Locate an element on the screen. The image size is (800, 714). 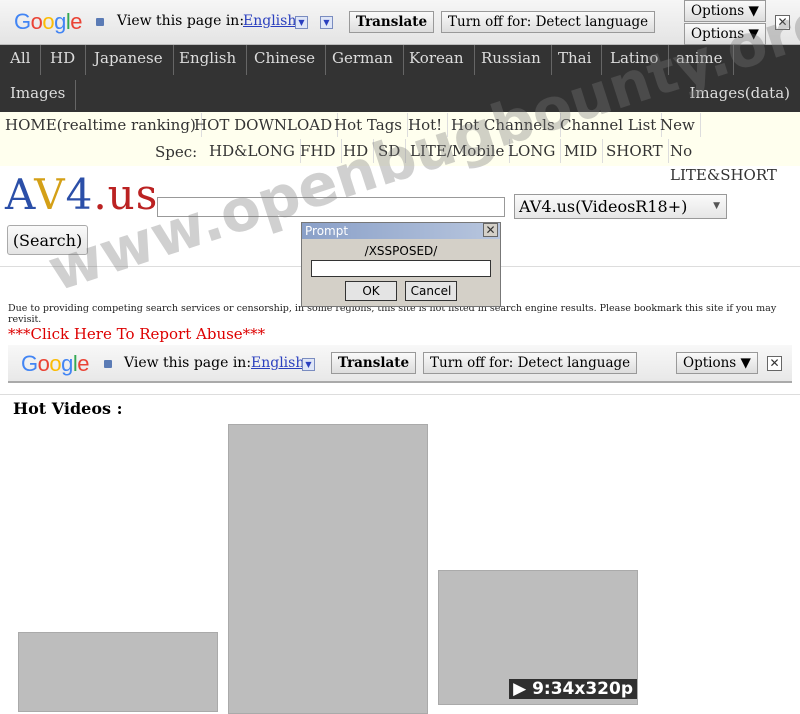
divider is located at coordinates (400, 394).